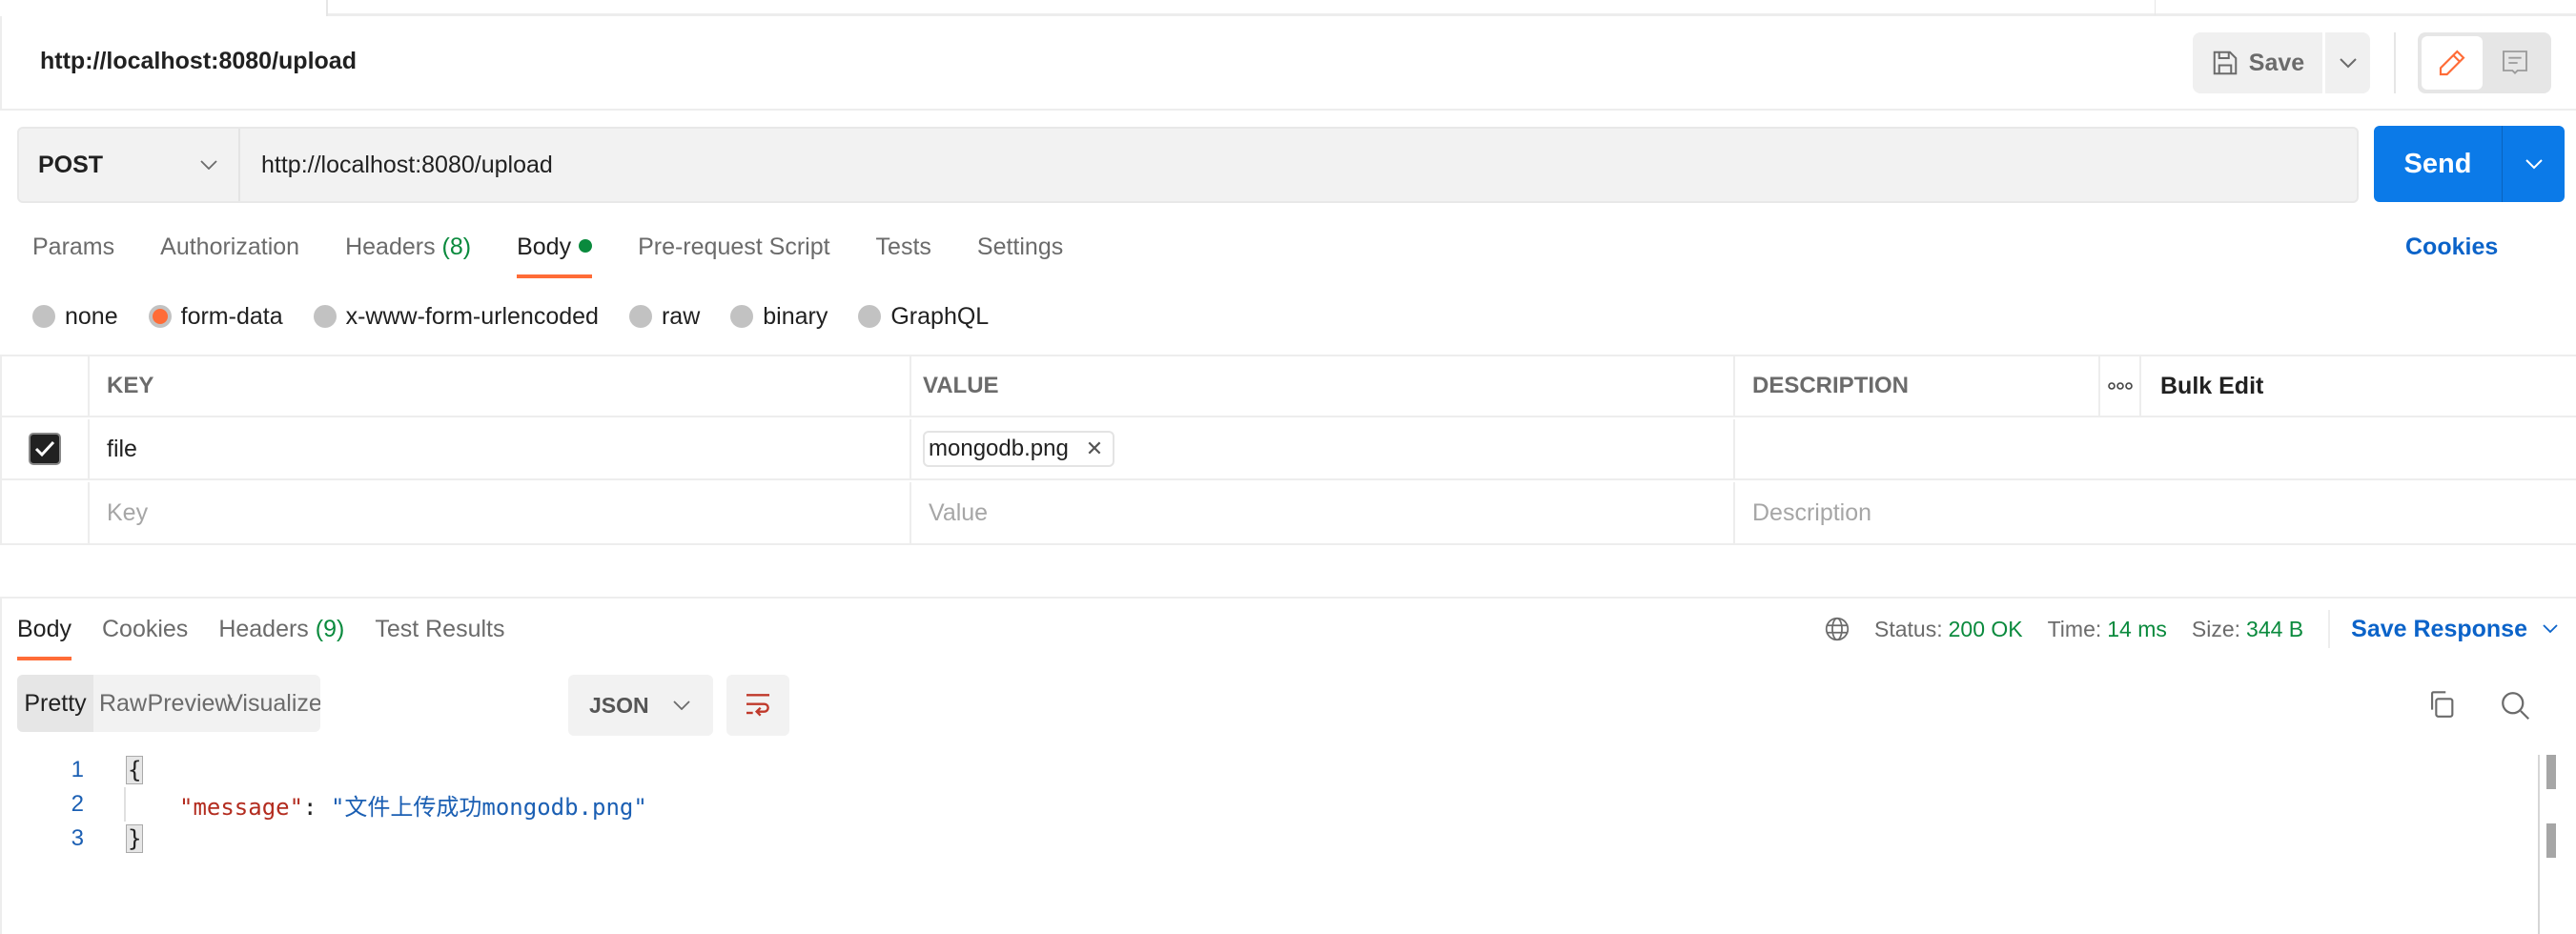 The height and width of the screenshot is (934, 2576). I want to click on response-tab-test-results: Test Results, so click(439, 636).